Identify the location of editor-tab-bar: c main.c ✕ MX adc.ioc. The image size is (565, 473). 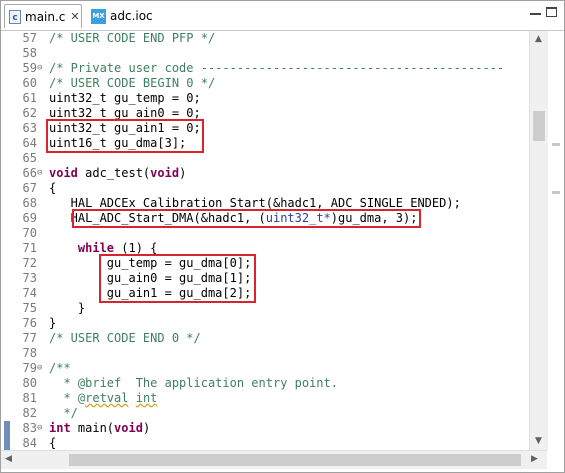
(282, 16).